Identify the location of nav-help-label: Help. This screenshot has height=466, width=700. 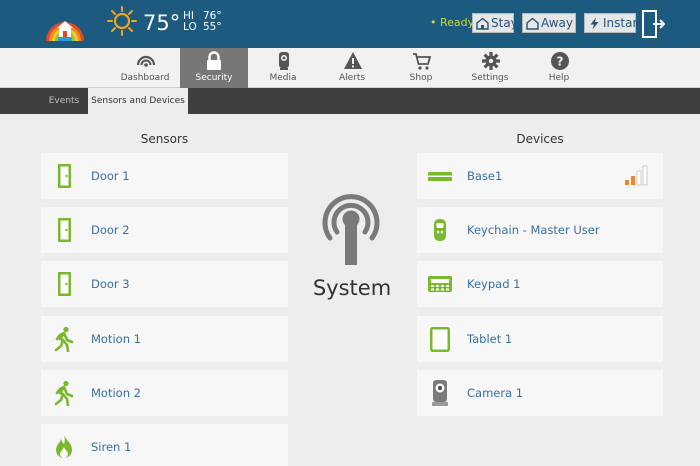
(559, 78).